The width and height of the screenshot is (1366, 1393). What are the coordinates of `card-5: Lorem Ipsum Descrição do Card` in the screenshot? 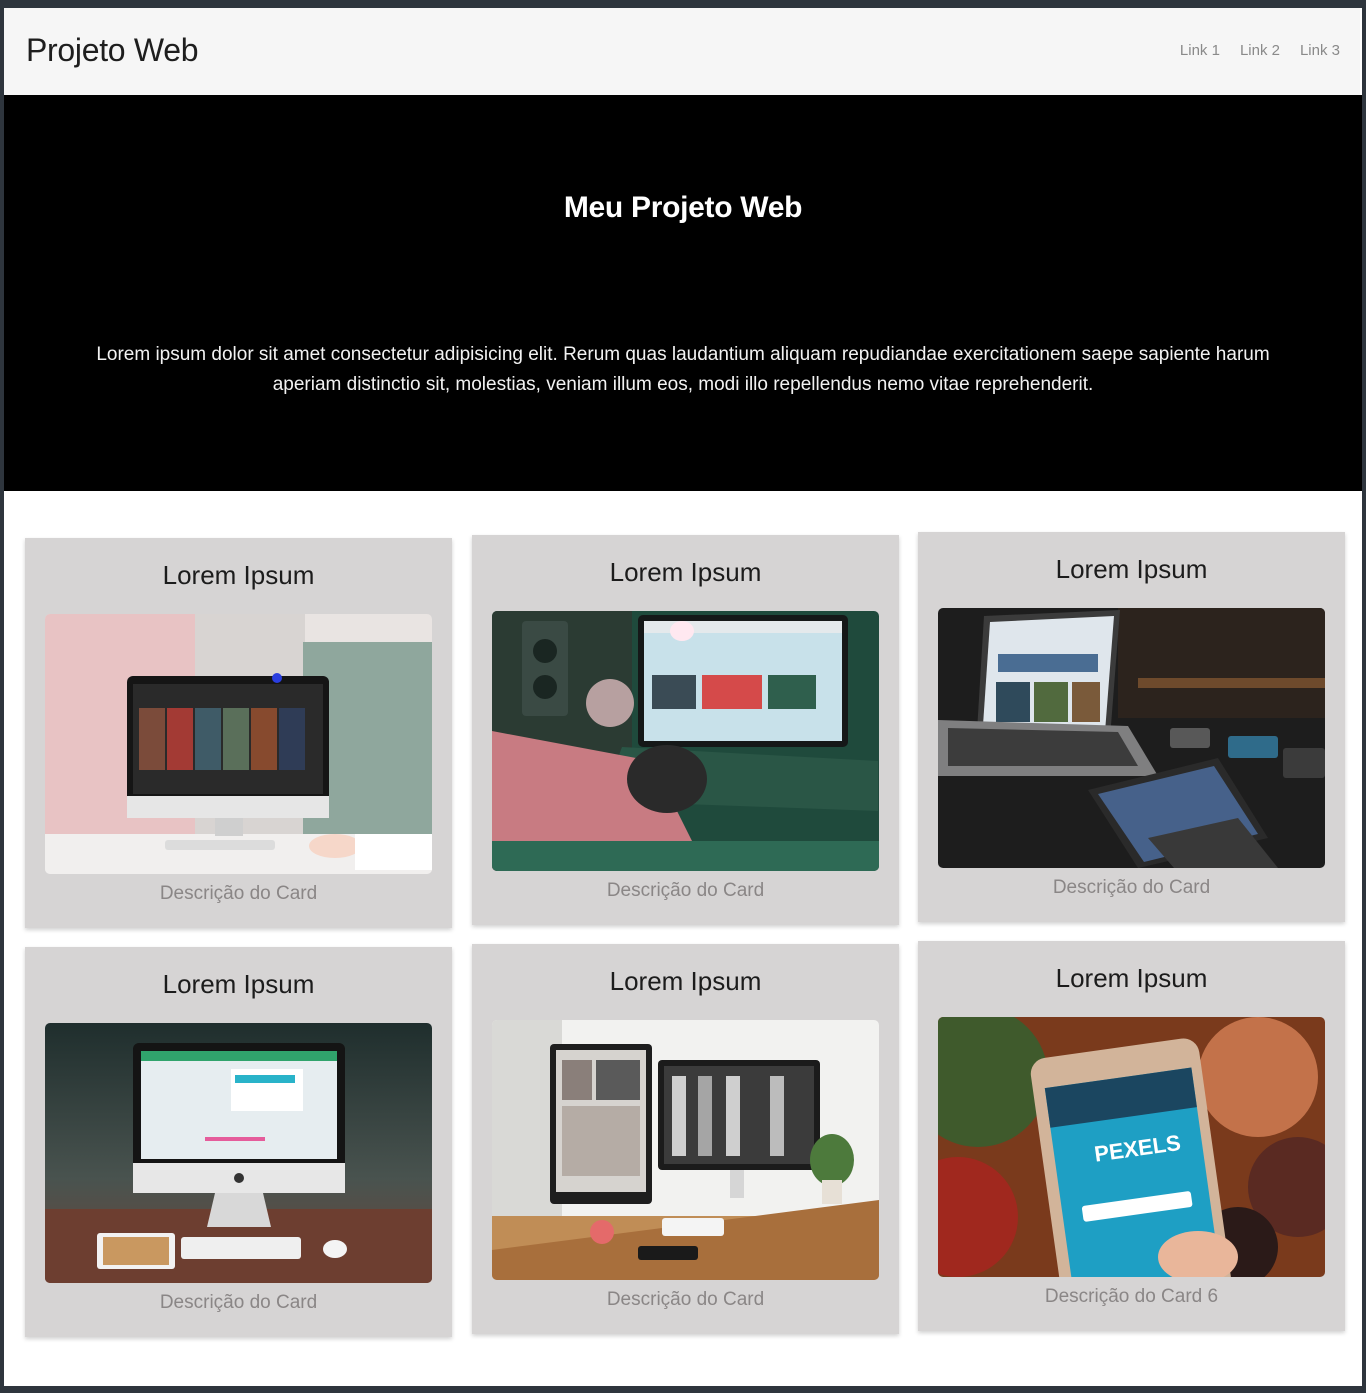 It's located at (685, 1139).